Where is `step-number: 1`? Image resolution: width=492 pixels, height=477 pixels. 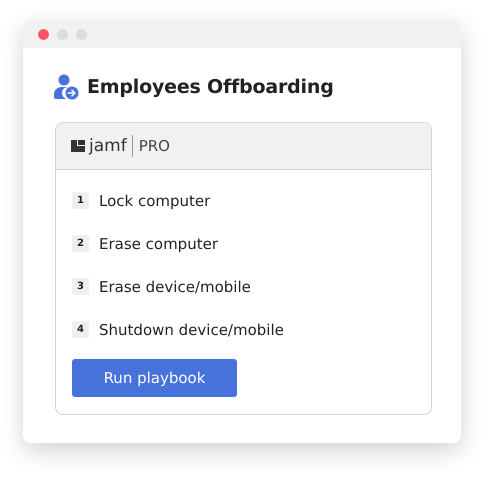 step-number: 1 is located at coordinates (80, 200).